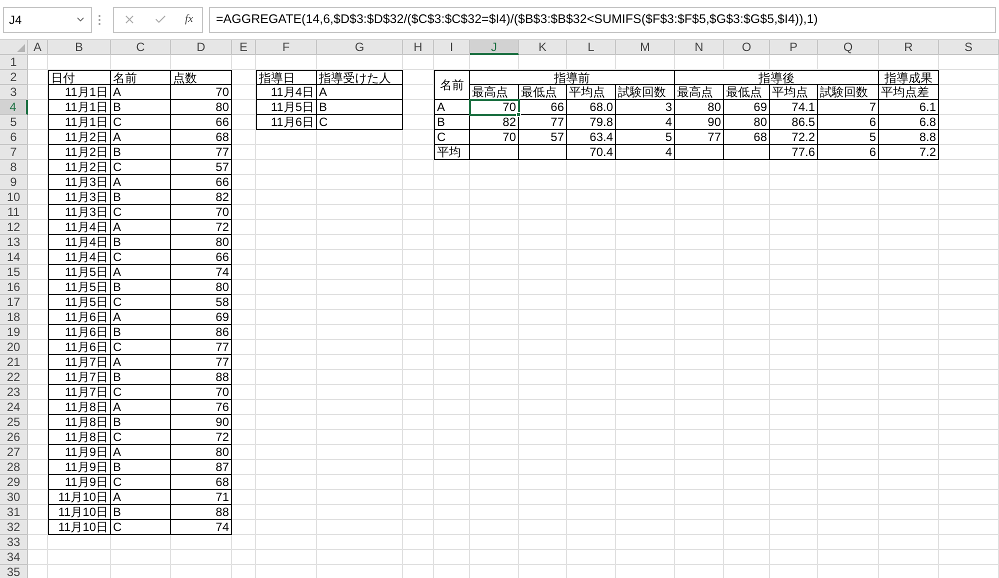  What do you see at coordinates (14, 332) in the screenshot?
I see `row-header: 19` at bounding box center [14, 332].